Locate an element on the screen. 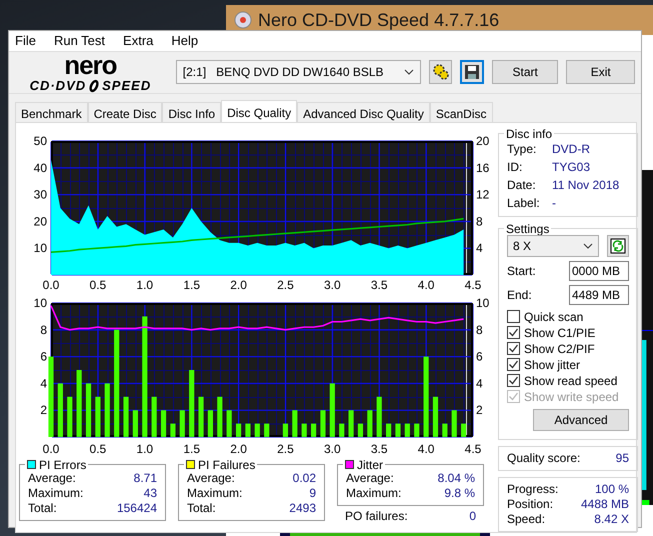 The image size is (653, 536). axis-label: 3.0 is located at coordinates (332, 449).